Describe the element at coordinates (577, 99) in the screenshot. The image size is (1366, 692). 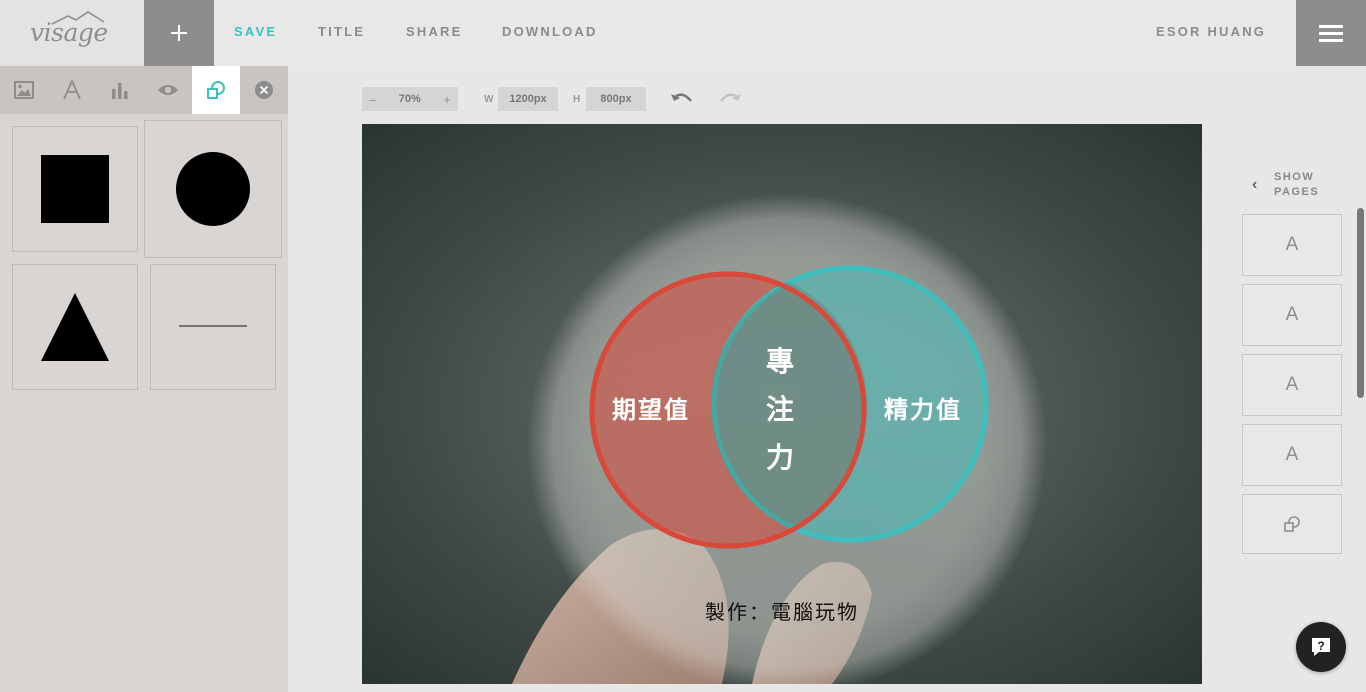
I see `height-label: H` at that location.